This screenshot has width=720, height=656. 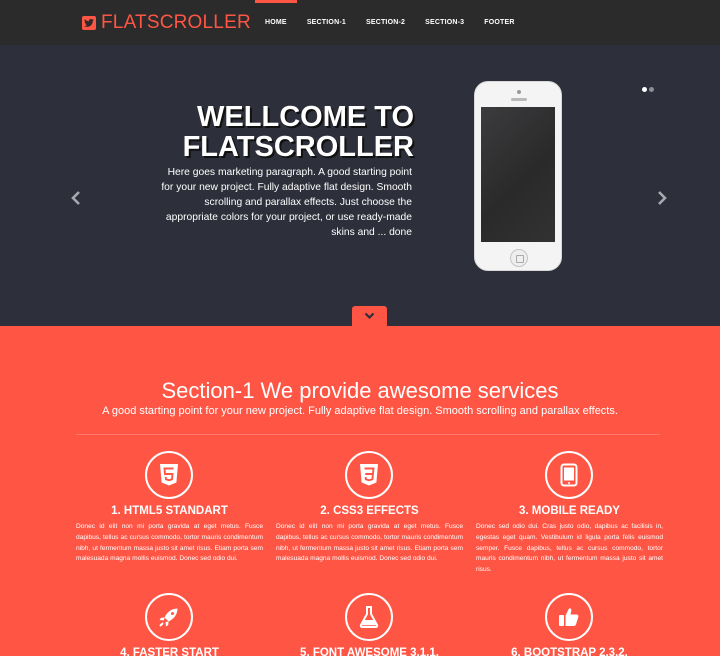 I want to click on section1-title: Section-1 We provide awesome services, so click(x=360, y=390).